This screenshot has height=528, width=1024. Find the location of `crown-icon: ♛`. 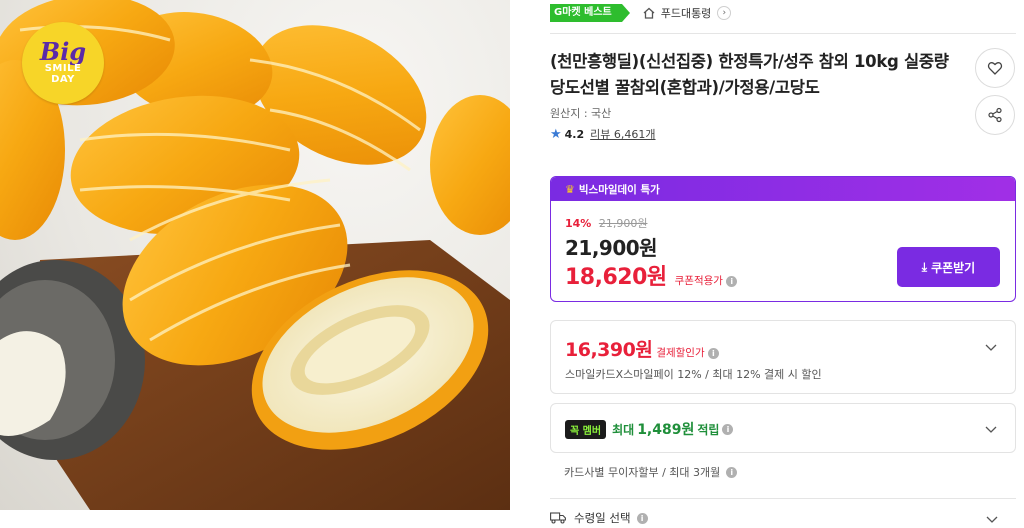

crown-icon: ♛ is located at coordinates (570, 189).